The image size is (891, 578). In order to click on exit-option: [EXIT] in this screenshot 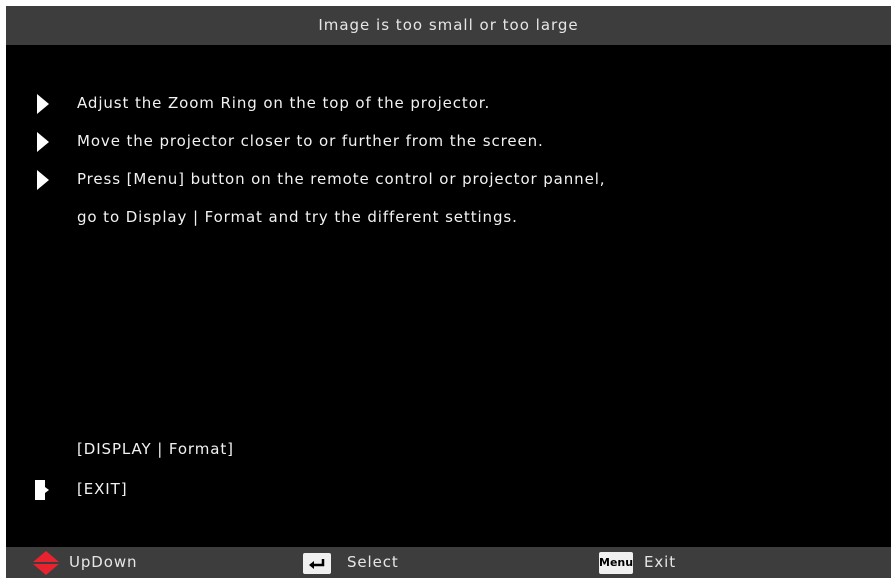, I will do `click(102, 489)`.